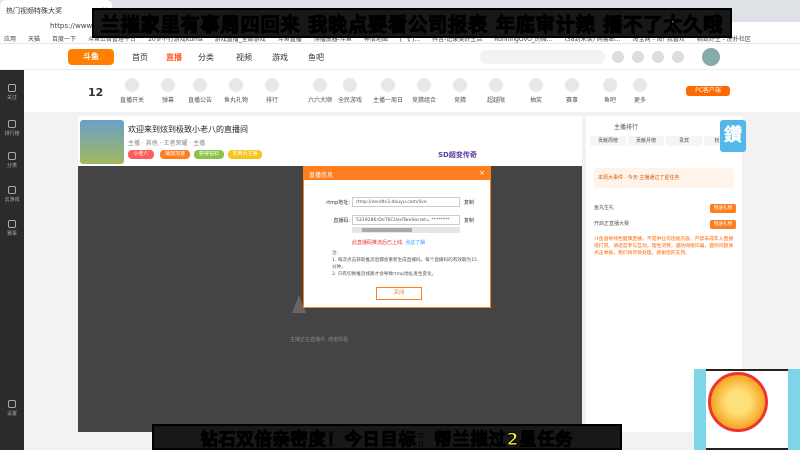 The height and width of the screenshot is (450, 800). I want to click on copy-rtmp-button: 复制, so click(469, 202).